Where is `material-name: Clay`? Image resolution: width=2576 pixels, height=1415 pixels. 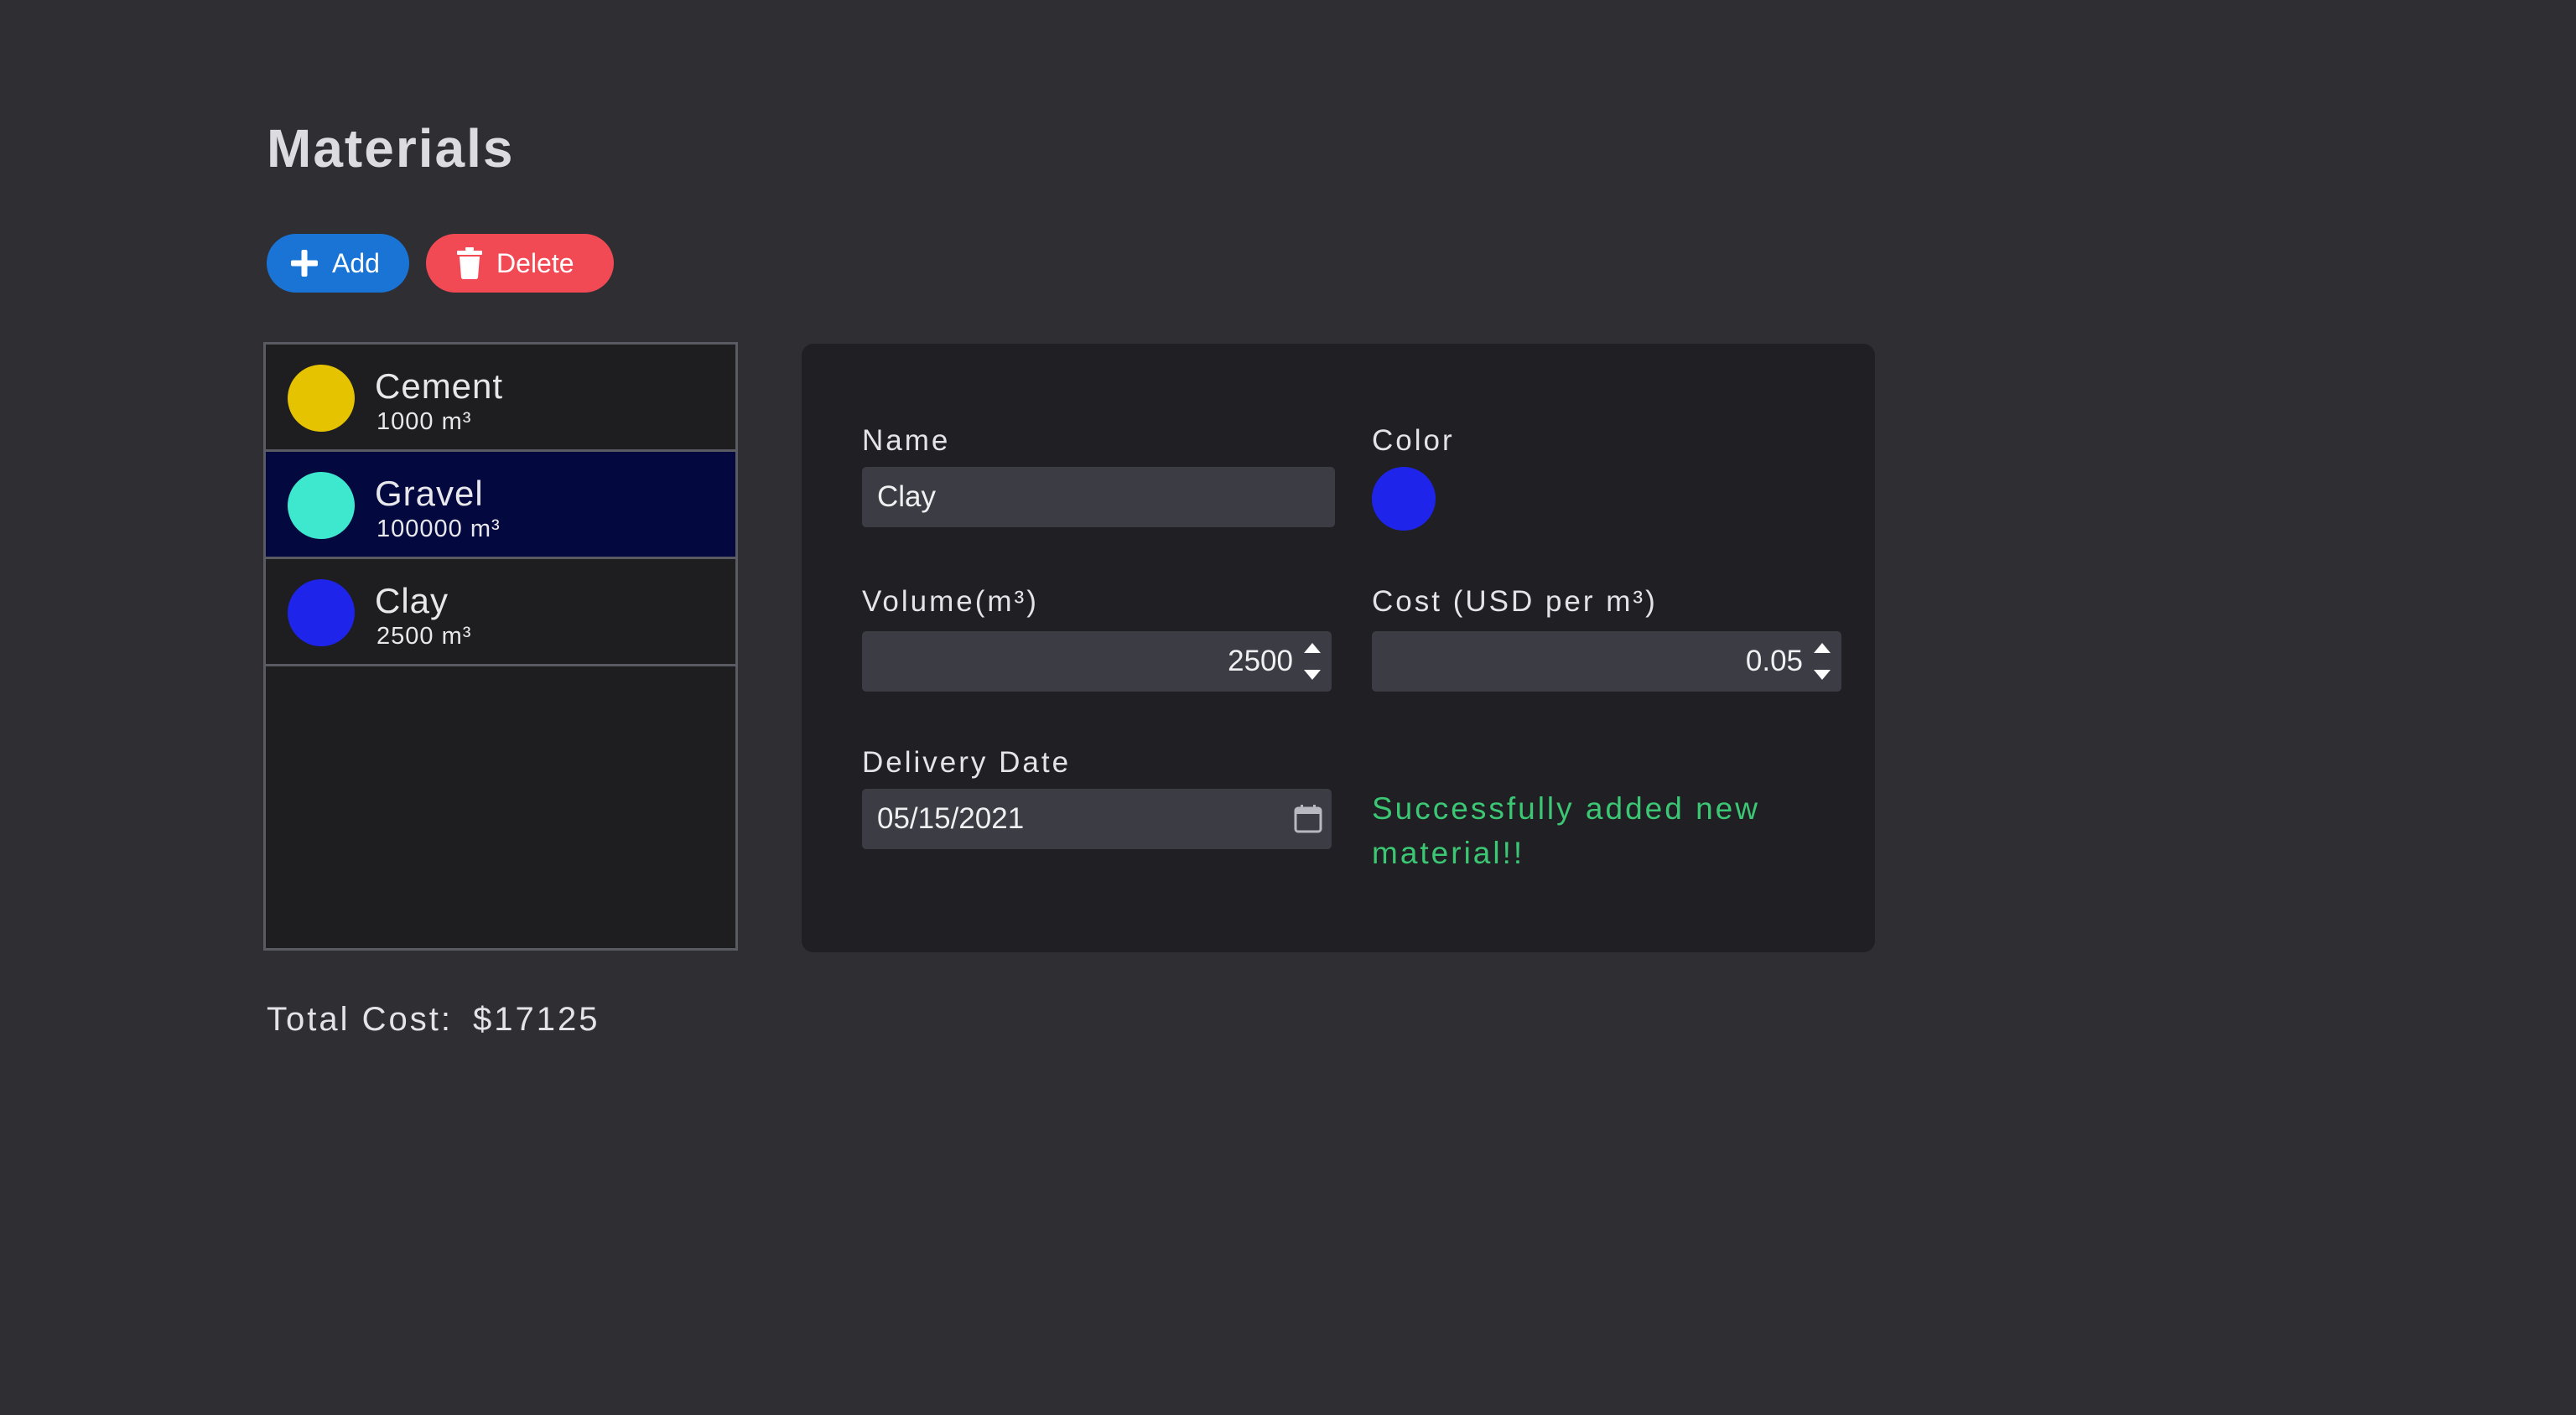 material-name: Clay is located at coordinates (412, 600).